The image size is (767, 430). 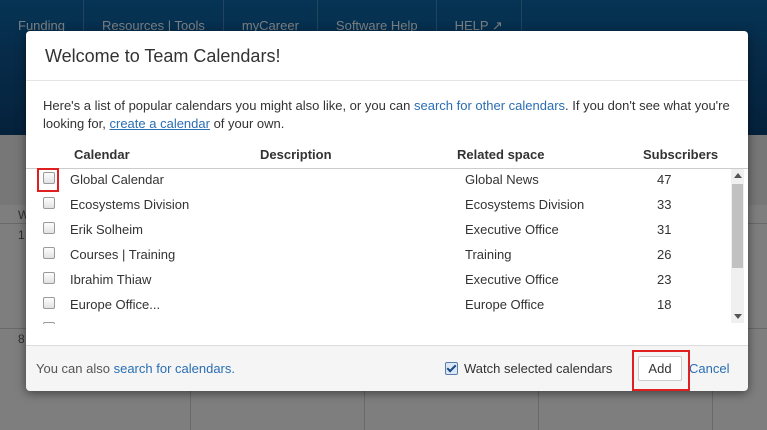 I want to click on calendar-name: Courses | Training, so click(x=123, y=254).